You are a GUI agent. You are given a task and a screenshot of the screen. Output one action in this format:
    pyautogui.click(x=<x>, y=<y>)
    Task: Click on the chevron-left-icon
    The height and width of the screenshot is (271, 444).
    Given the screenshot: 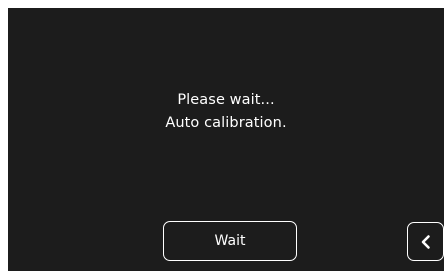 What is the action you would take?
    pyautogui.click(x=426, y=242)
    